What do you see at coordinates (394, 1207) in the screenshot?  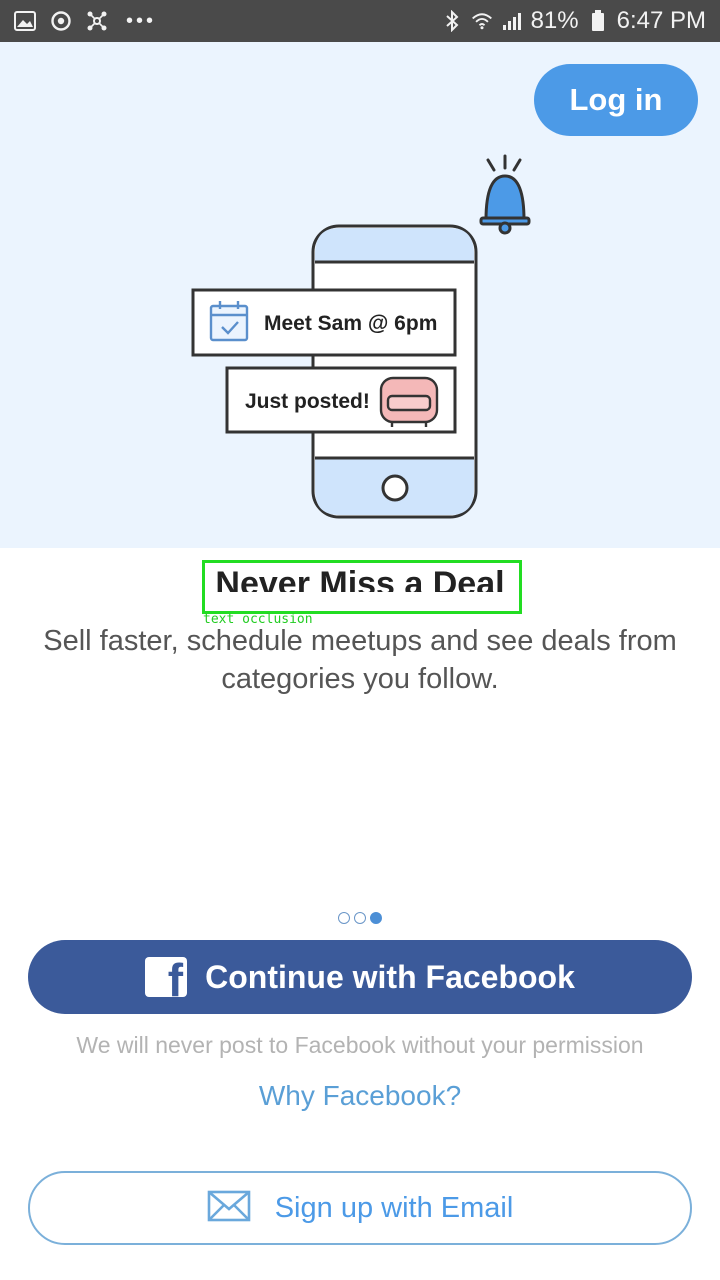 I see `email-button-label: Sign up with Email` at bounding box center [394, 1207].